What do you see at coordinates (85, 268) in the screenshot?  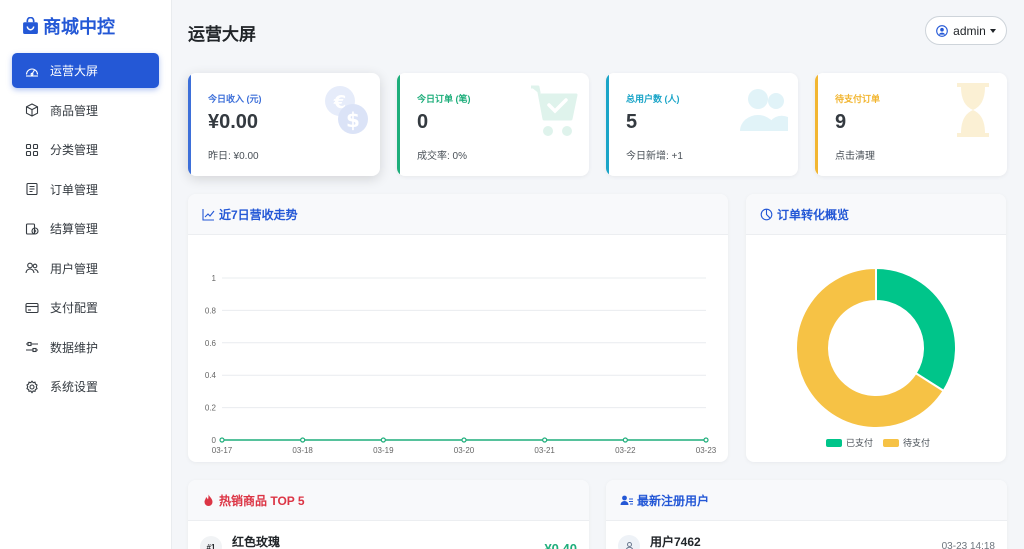 I see `sidebar-item-users: 用户管理` at bounding box center [85, 268].